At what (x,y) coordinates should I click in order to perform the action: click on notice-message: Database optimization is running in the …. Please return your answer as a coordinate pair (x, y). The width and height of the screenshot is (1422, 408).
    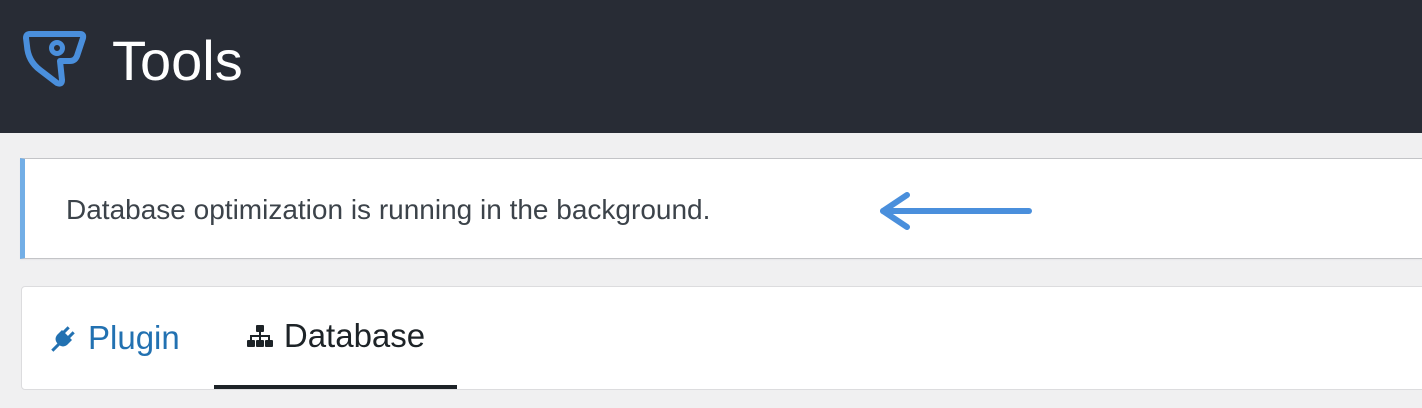
    Looking at the image, I should click on (388, 209).